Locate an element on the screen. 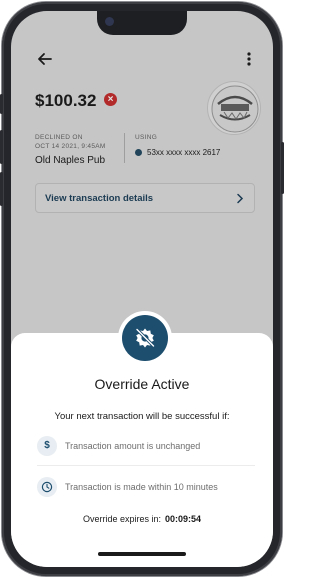 This screenshot has height=578, width=320. override-gear-icon is located at coordinates (145, 337).